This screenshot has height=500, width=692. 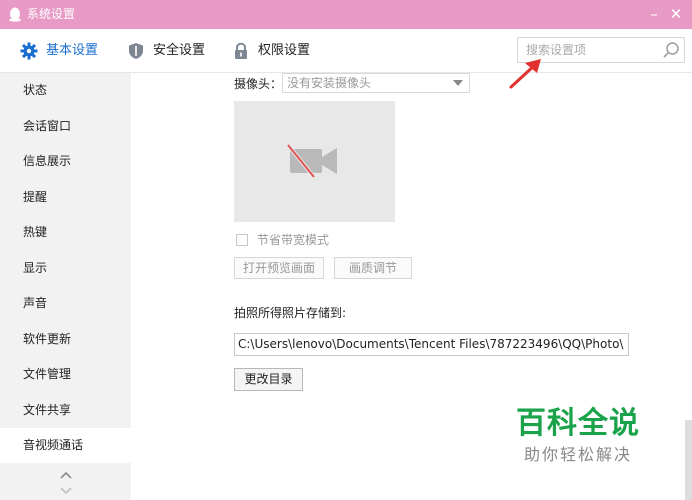 I want to click on bandwidth-saving-label: 节省带宽模式, so click(x=293, y=240).